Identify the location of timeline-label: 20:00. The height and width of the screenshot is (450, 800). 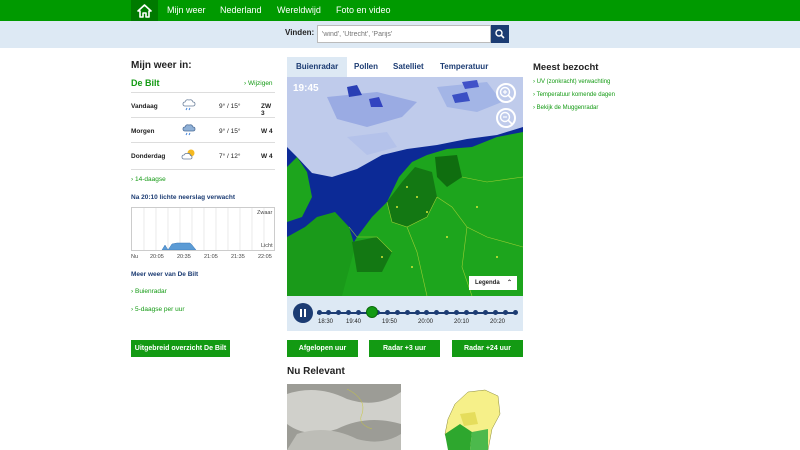
(426, 322).